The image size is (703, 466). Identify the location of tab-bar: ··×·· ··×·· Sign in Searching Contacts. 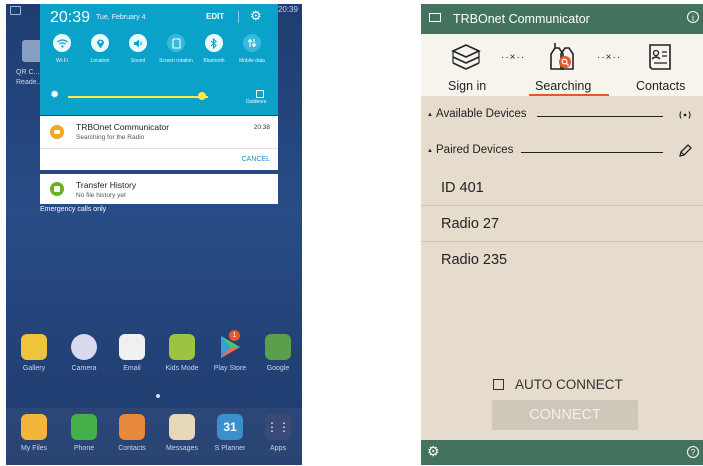
(562, 65).